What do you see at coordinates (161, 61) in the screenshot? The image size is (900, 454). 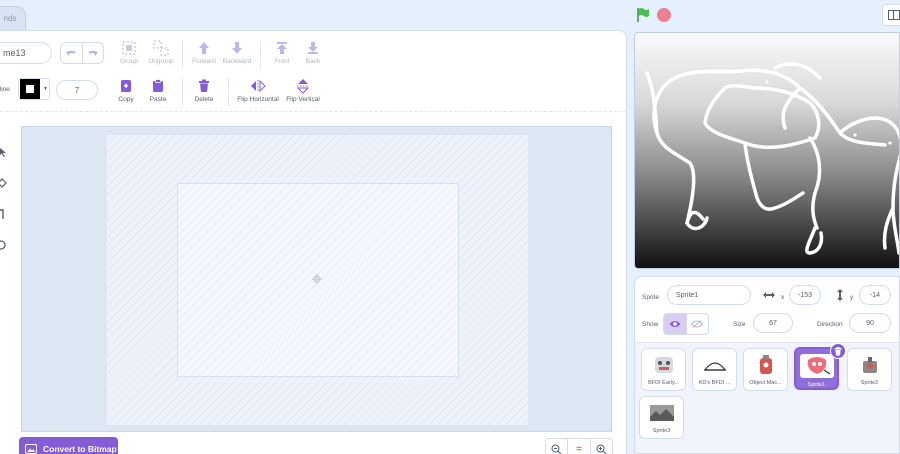 I see `ungroup-label: Ungroup` at bounding box center [161, 61].